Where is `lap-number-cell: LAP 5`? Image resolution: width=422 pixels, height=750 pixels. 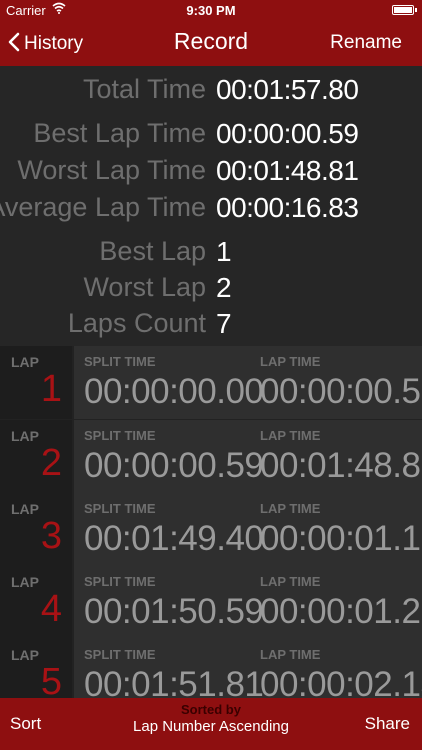 lap-number-cell: LAP 5 is located at coordinates (36, 668).